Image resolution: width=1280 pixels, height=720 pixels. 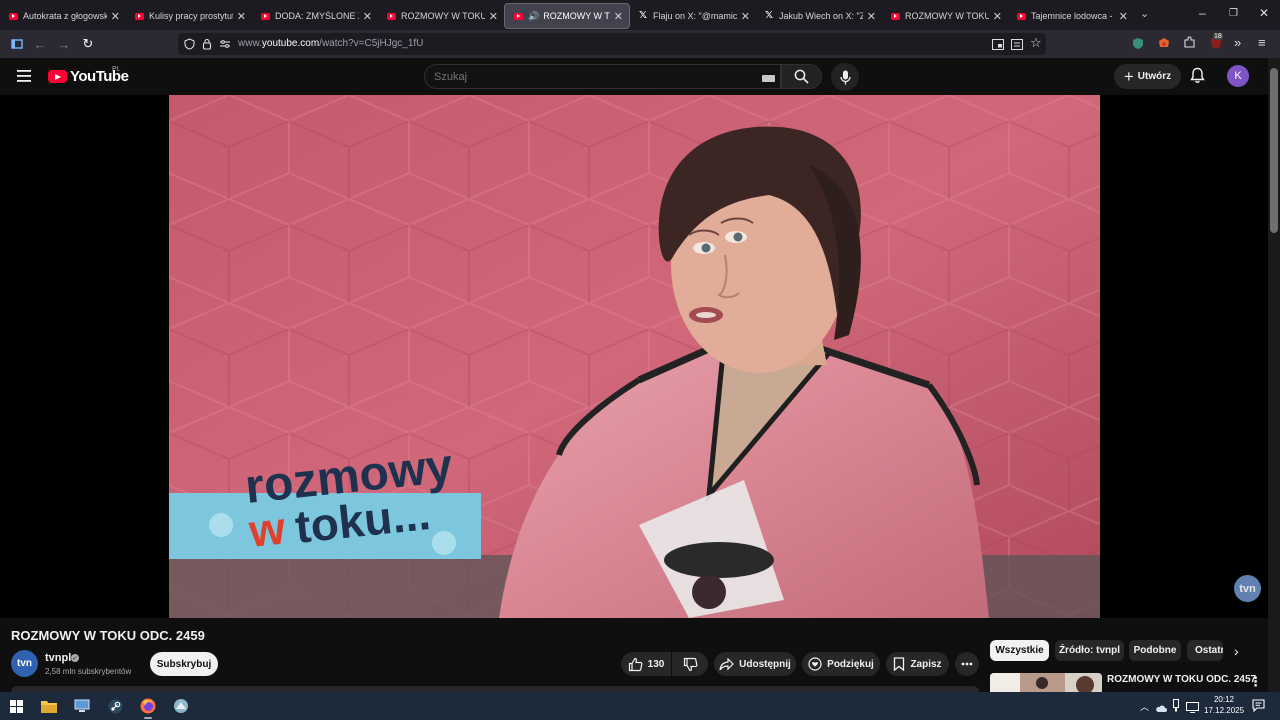 What do you see at coordinates (1128, 76) in the screenshot?
I see `plus-icon: +` at bounding box center [1128, 76].